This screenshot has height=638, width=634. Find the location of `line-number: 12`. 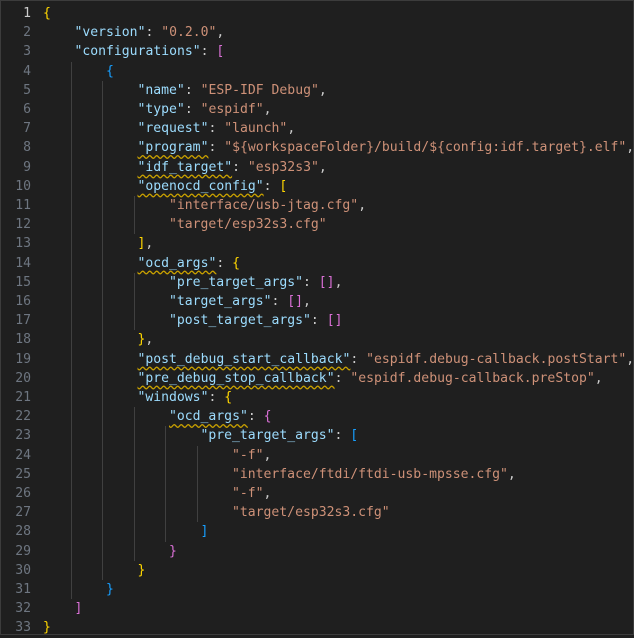

line-number: 12 is located at coordinates (23, 225).